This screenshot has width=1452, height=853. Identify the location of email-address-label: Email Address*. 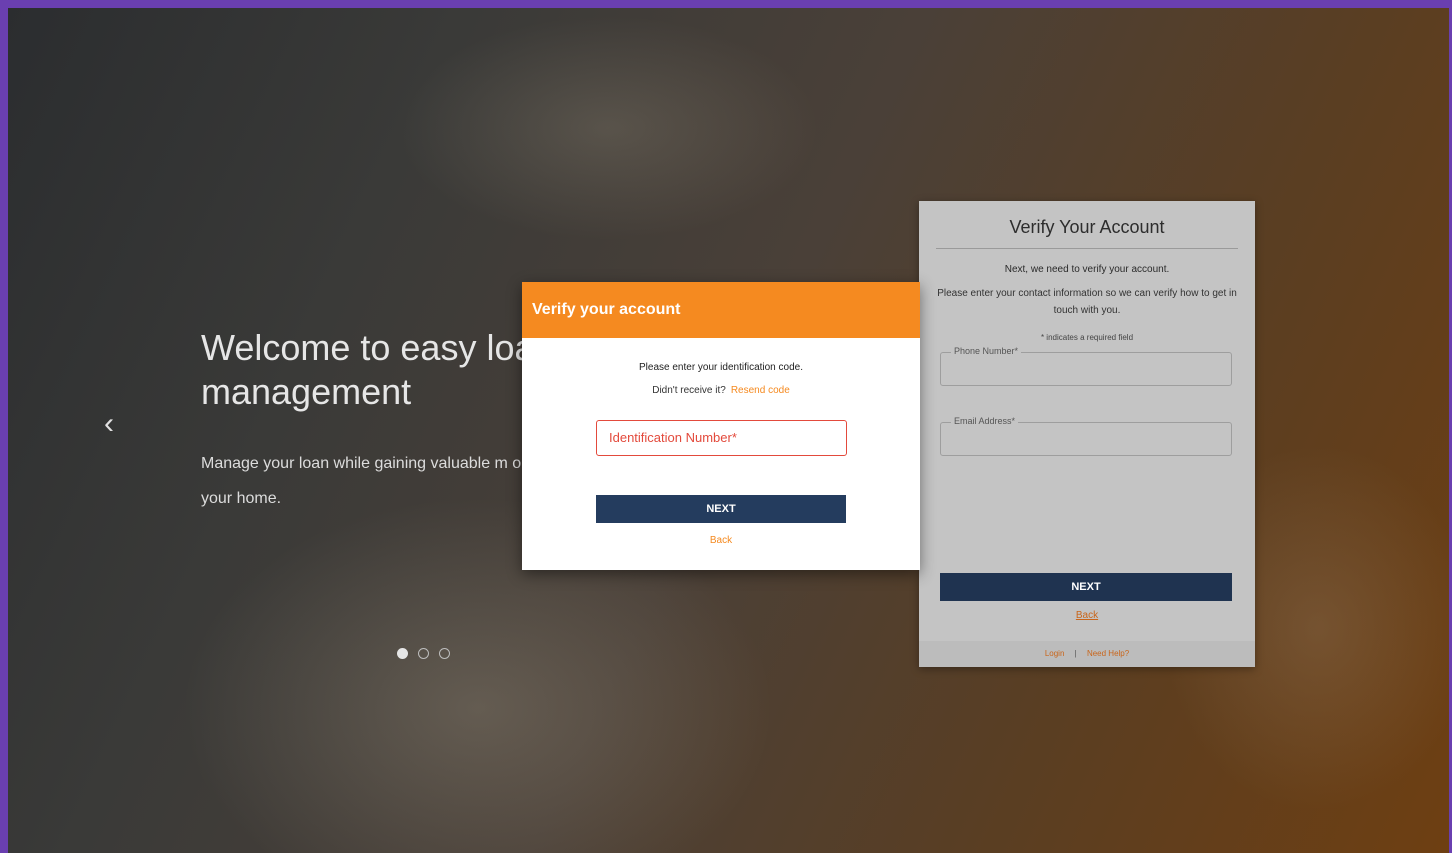
(985, 421).